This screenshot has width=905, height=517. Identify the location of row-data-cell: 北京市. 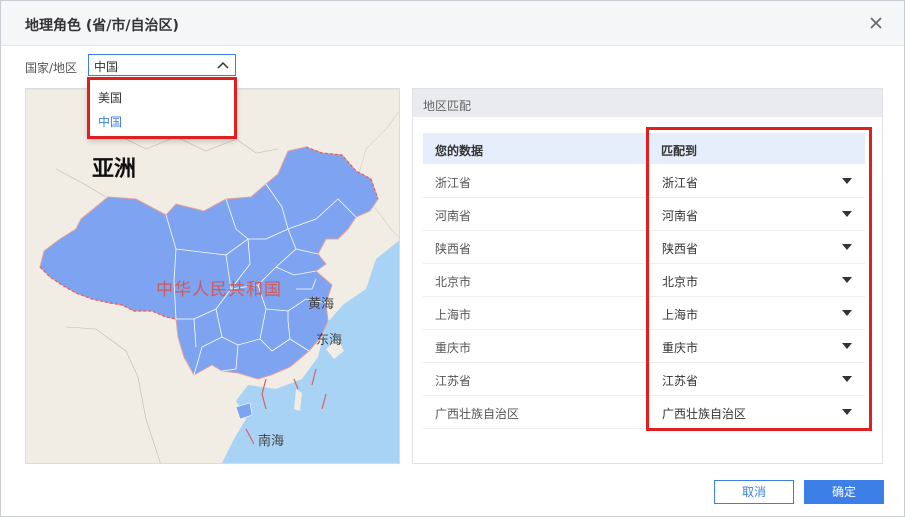
(453, 282).